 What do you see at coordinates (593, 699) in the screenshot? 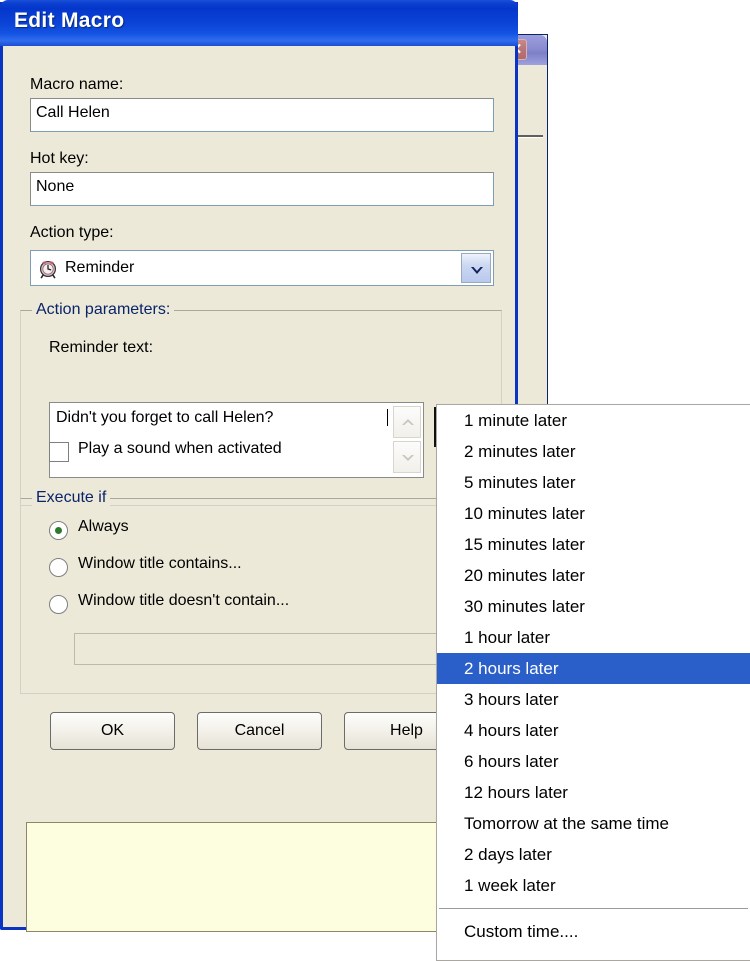
I see `menu-item: 3 hours later` at bounding box center [593, 699].